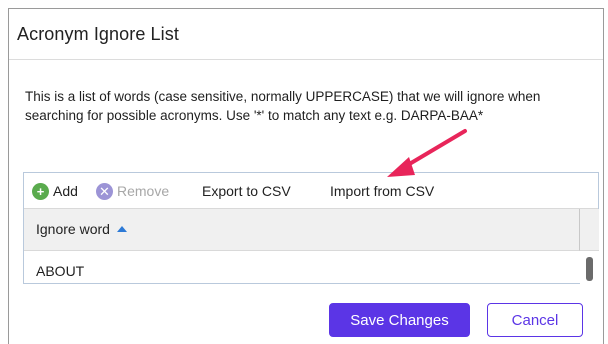 The height and width of the screenshot is (344, 608). Describe the element at coordinates (302, 230) in the screenshot. I see `column-header-ignore-word: Ignore word` at that location.